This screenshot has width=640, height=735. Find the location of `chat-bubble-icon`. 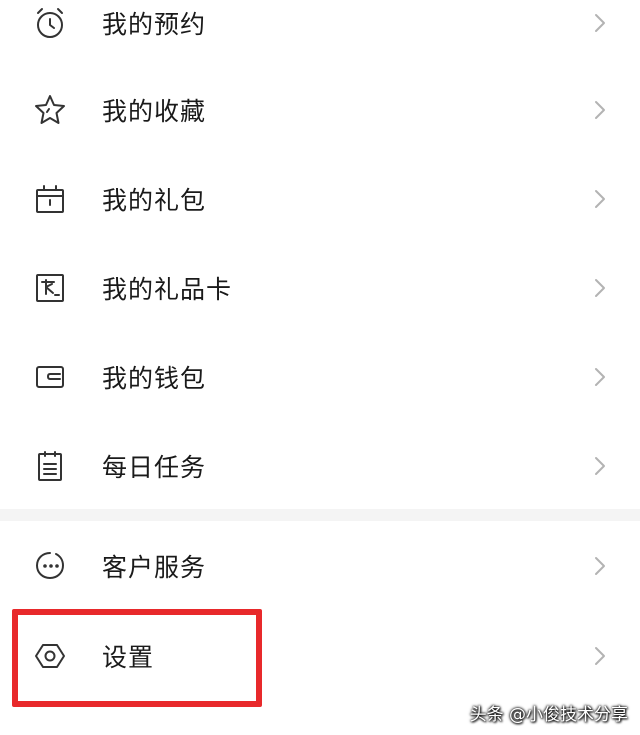

chat-bubble-icon is located at coordinates (50, 566).